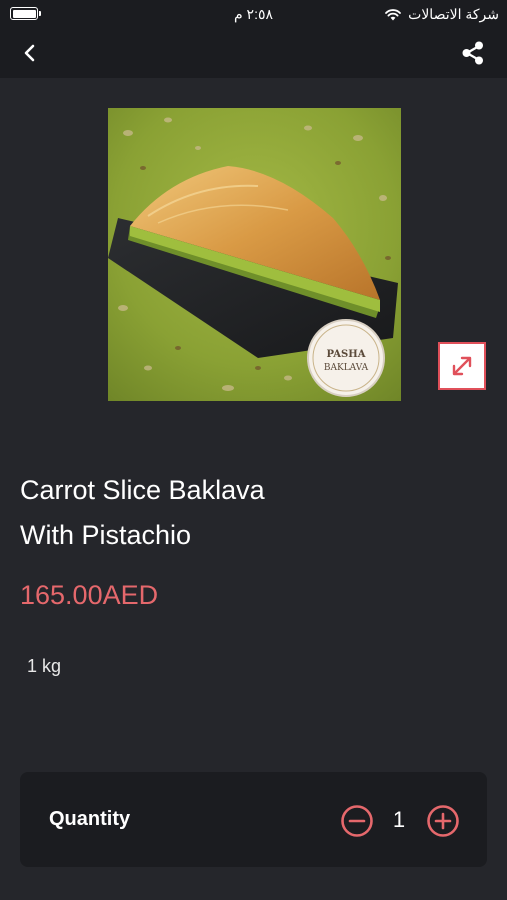 The width and height of the screenshot is (507, 900). What do you see at coordinates (250, 513) in the screenshot?
I see `product-title: Carrot Slice Baklava With Pistachio` at bounding box center [250, 513].